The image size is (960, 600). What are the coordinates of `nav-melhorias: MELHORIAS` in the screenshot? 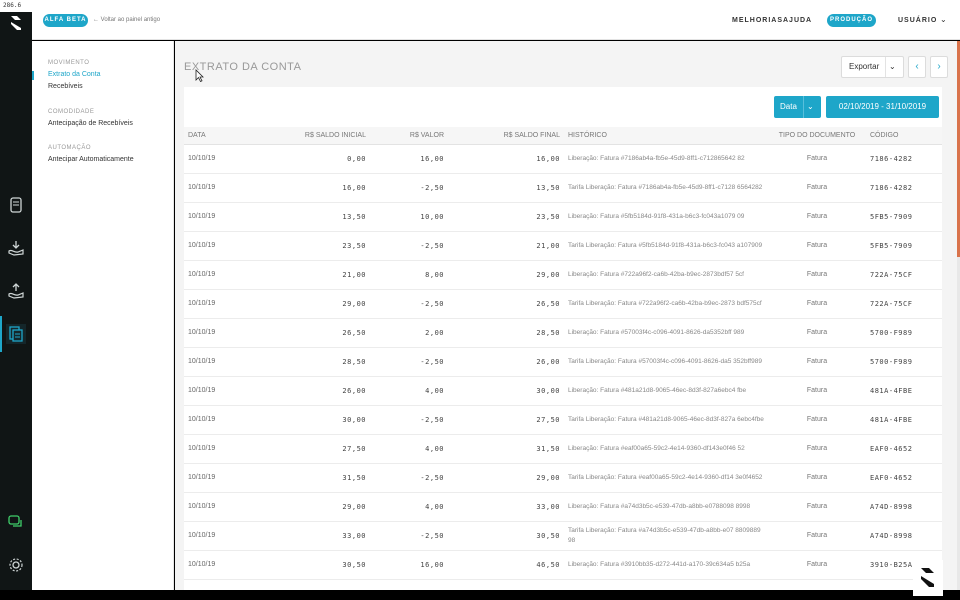 It's located at (757, 20).